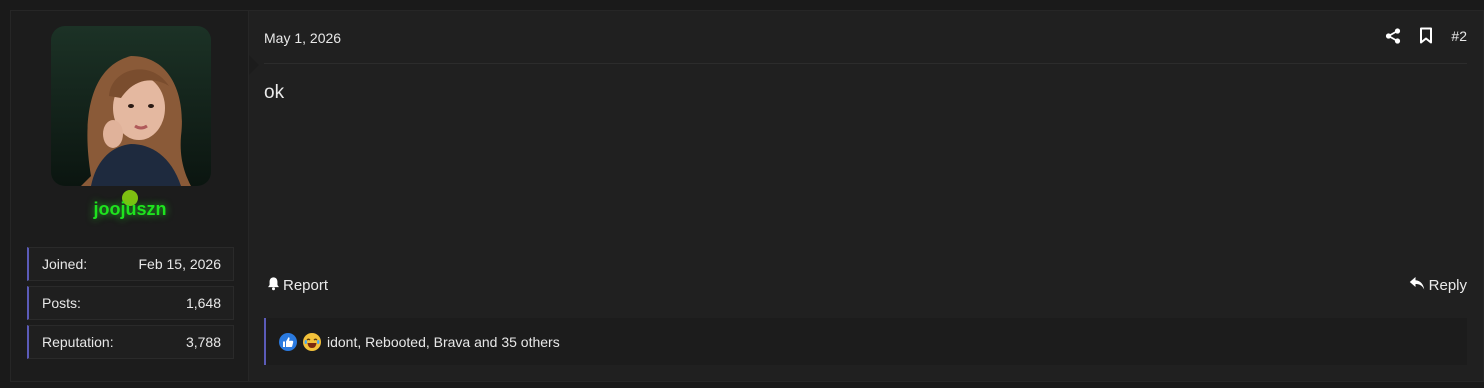 The height and width of the screenshot is (388, 1484). I want to click on bell-icon, so click(273, 285).